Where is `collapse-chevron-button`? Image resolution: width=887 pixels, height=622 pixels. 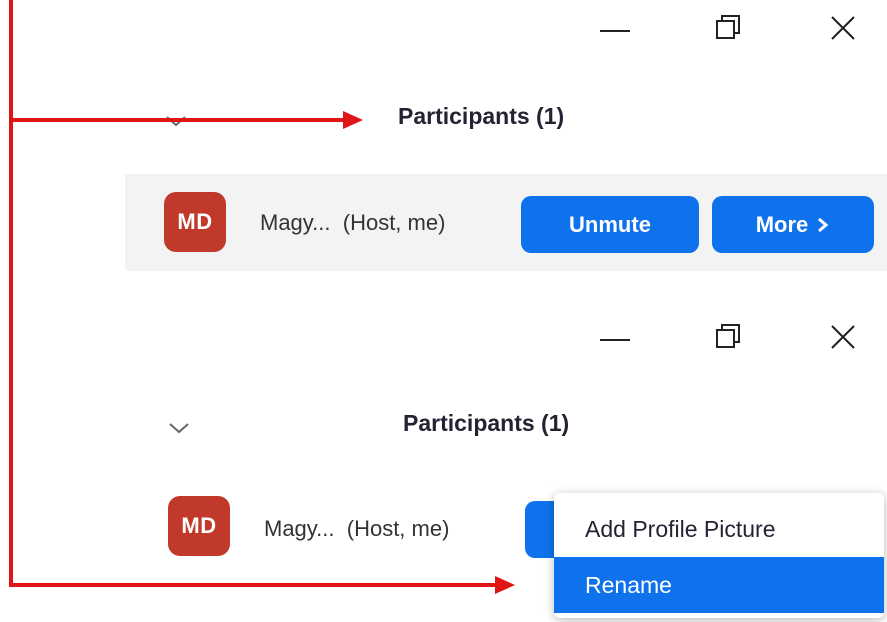
collapse-chevron-button is located at coordinates (179, 427).